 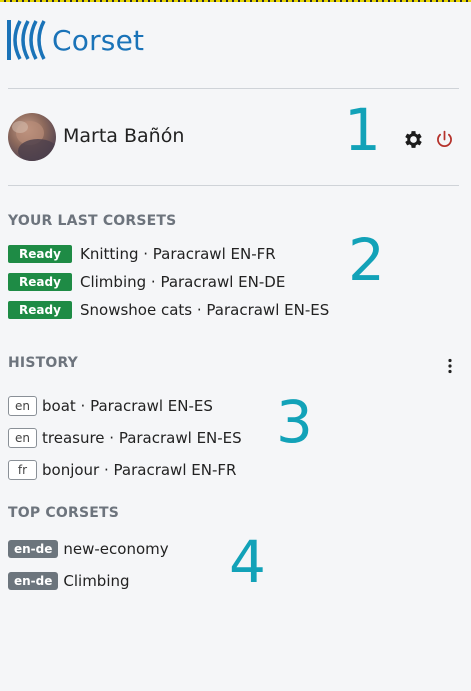 I want to click on corset-label: Knitting · Paracrawl EN-FR, so click(x=178, y=254).